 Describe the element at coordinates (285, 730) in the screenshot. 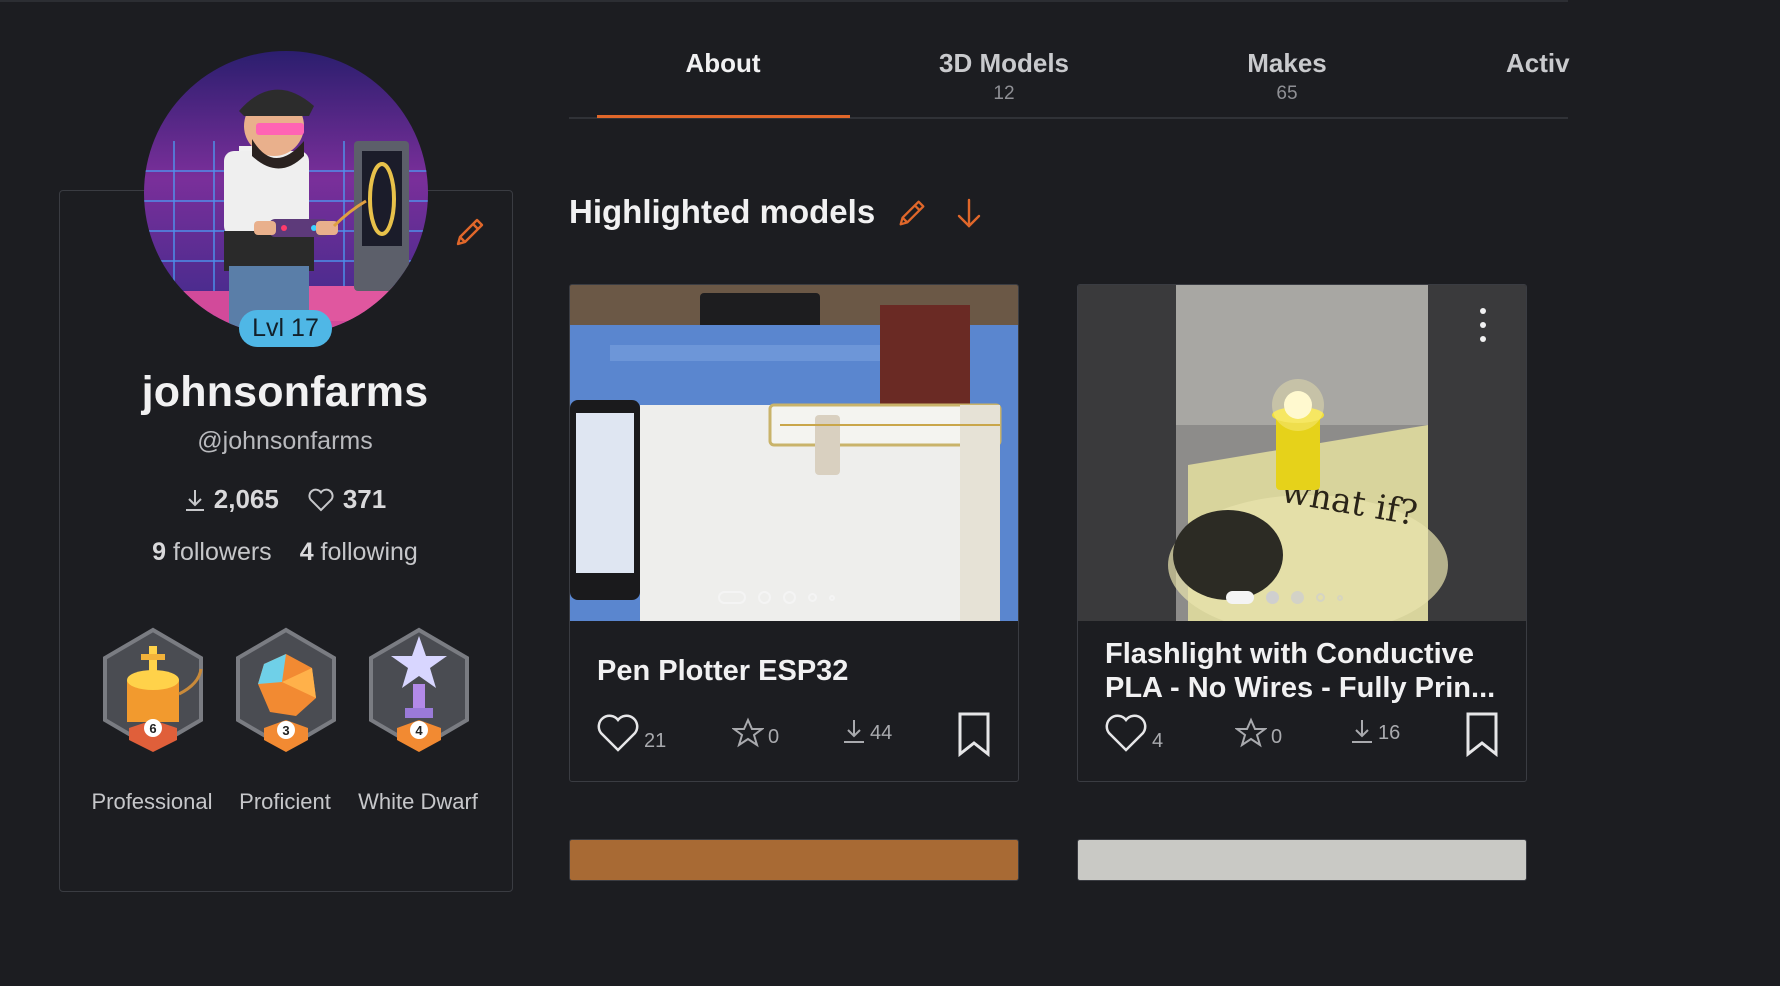

I see `badge-rank-3: 3` at that location.